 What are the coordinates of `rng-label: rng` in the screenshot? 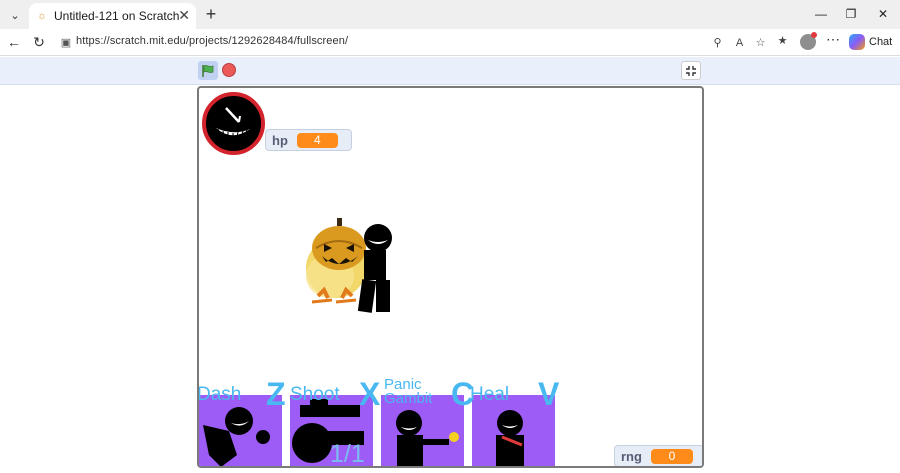 It's located at (631, 456).